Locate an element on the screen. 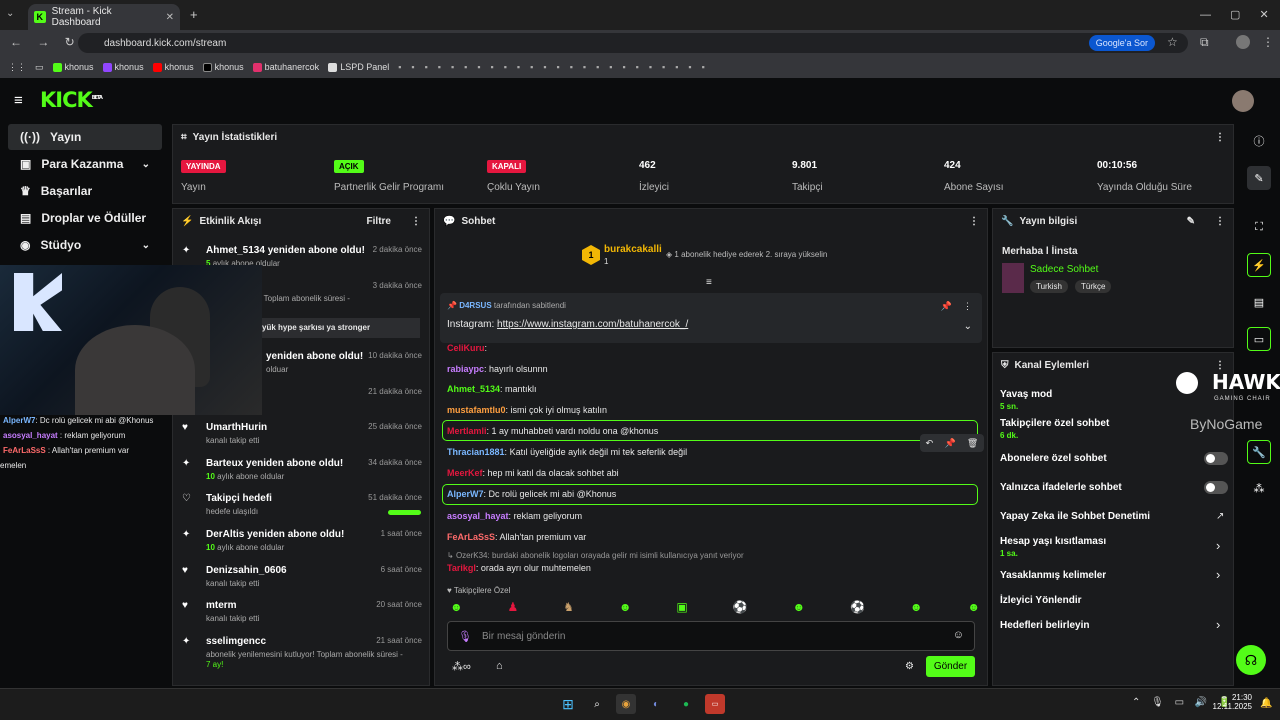 The image size is (1280, 720). wrench-icon: 🔧 is located at coordinates (1259, 452).